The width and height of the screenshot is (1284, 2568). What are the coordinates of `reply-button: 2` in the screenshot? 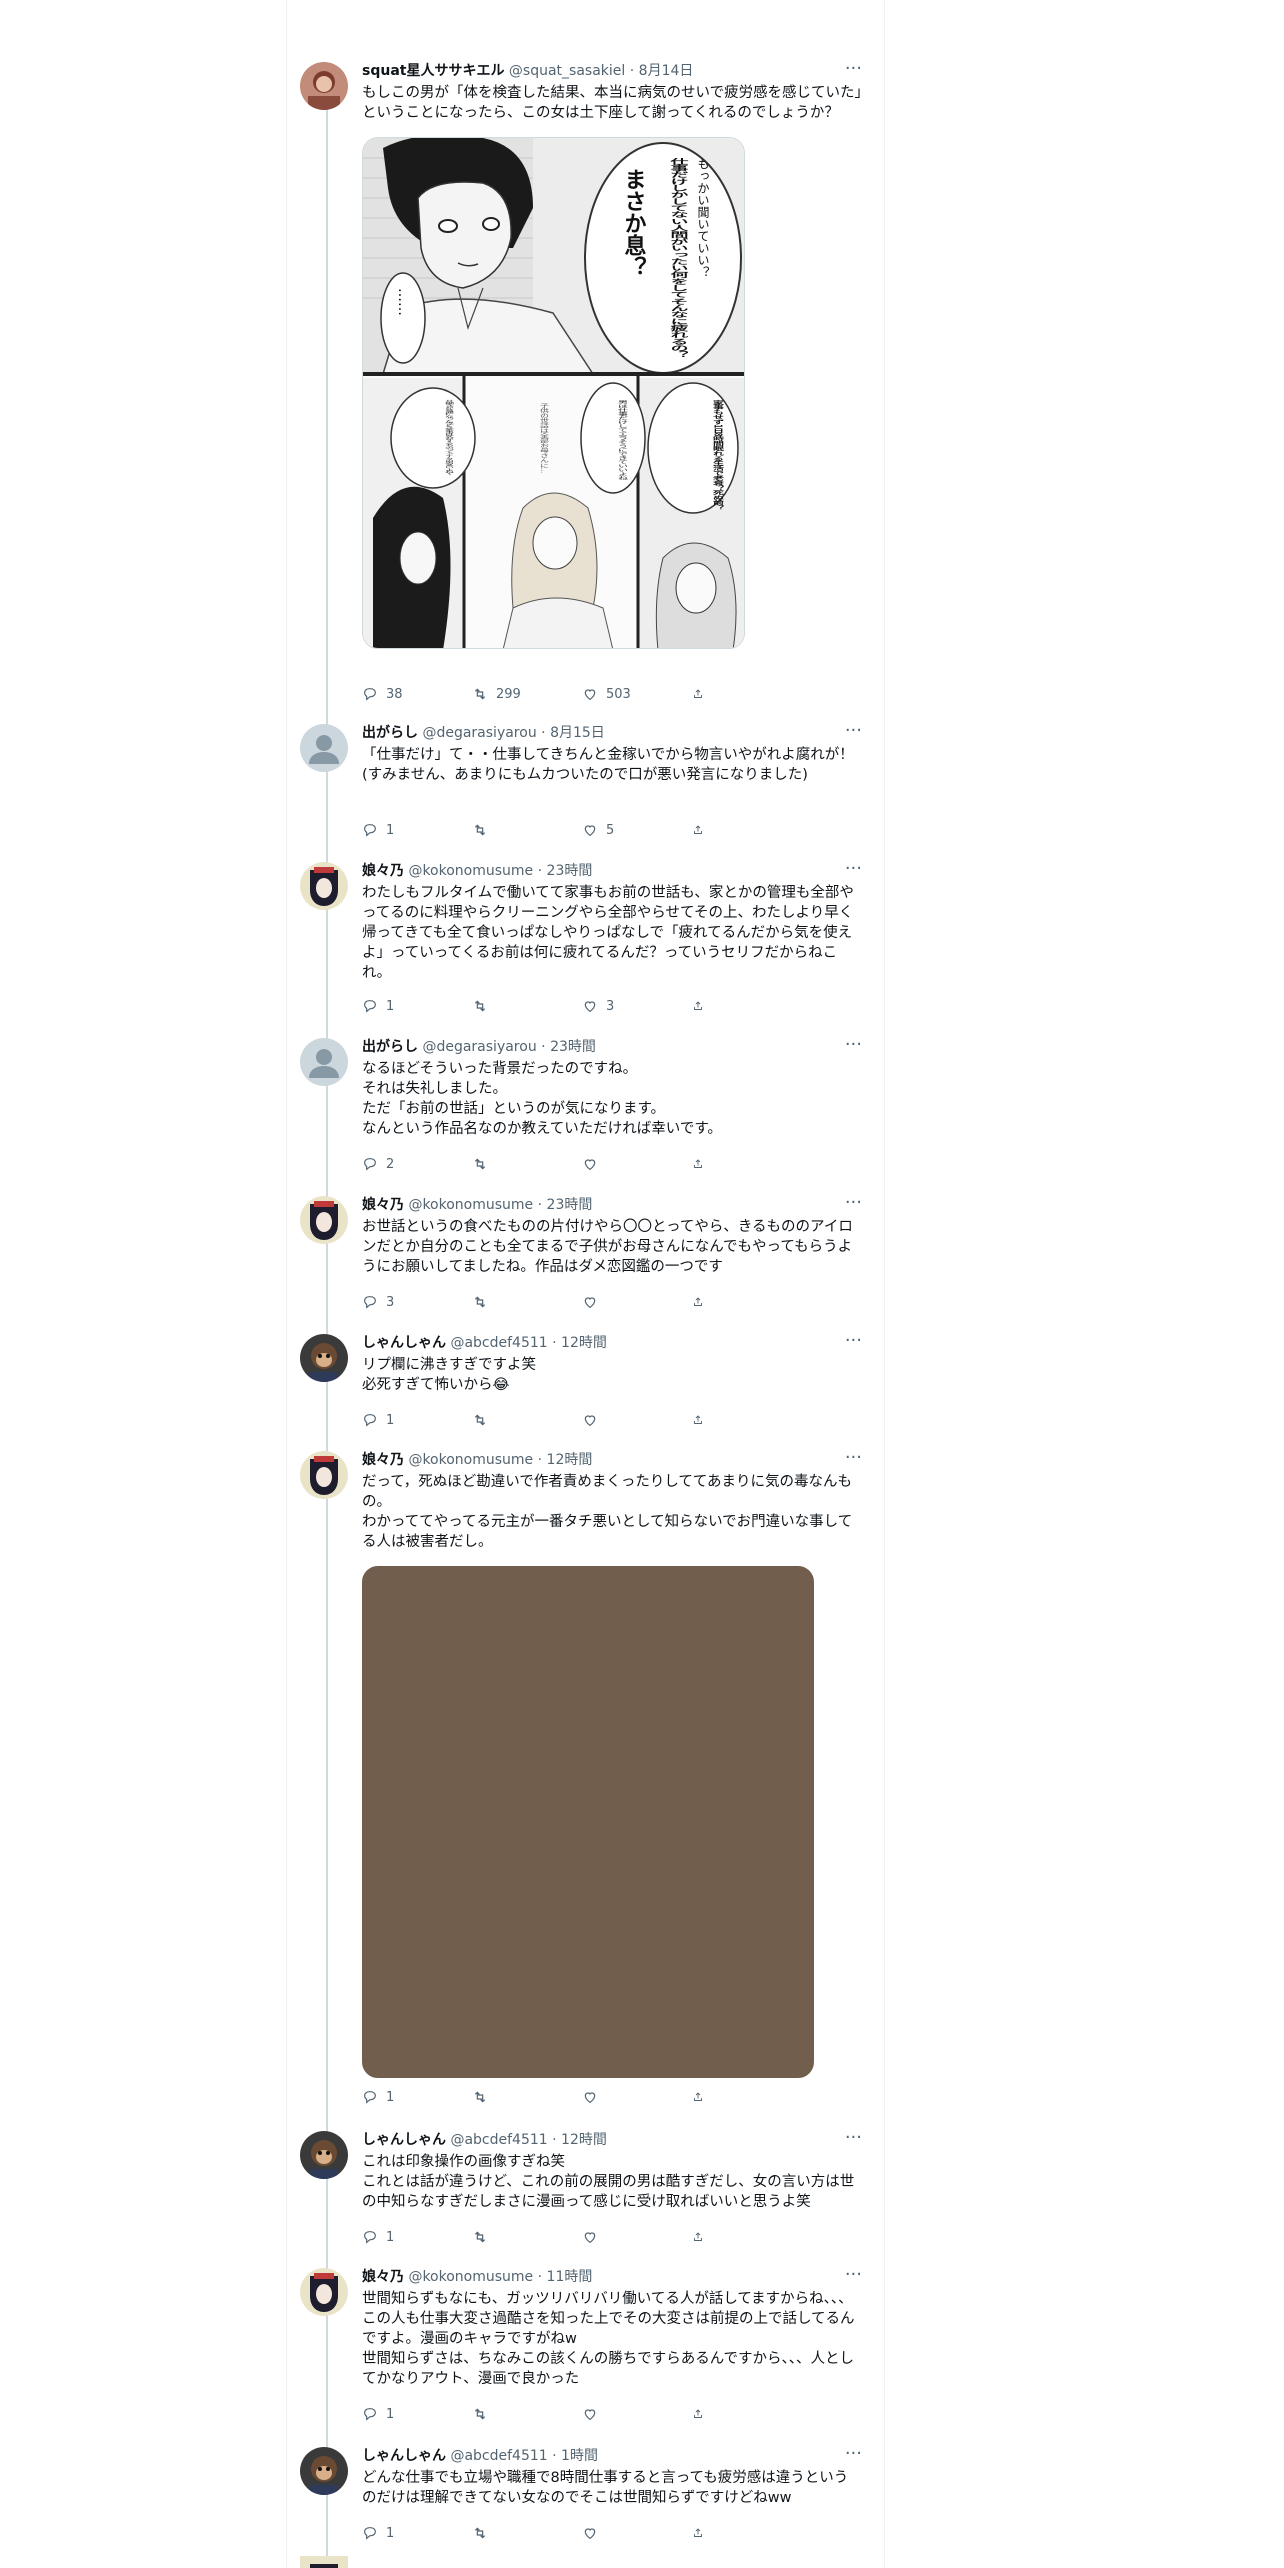 It's located at (417, 1164).